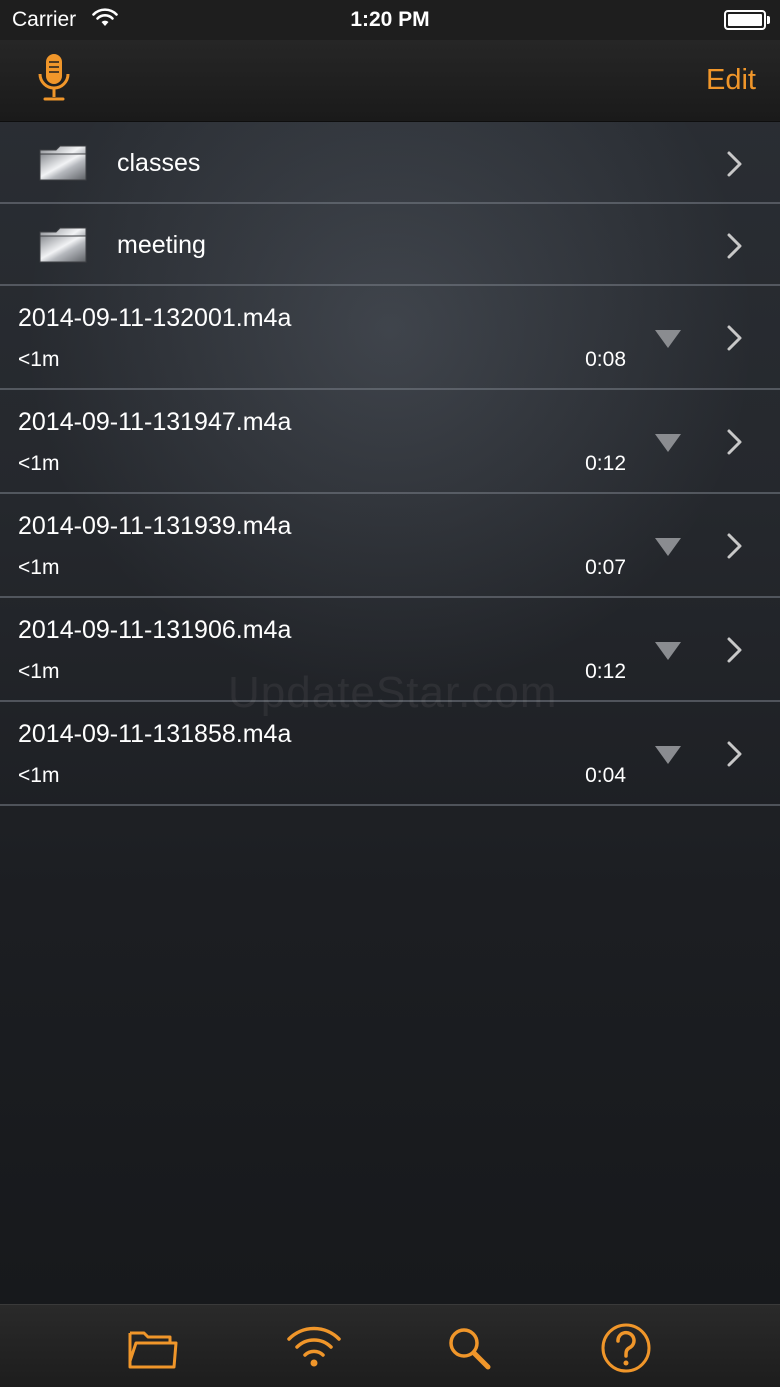  What do you see at coordinates (390, 81) in the screenshot?
I see `navigation-bar: Edit` at bounding box center [390, 81].